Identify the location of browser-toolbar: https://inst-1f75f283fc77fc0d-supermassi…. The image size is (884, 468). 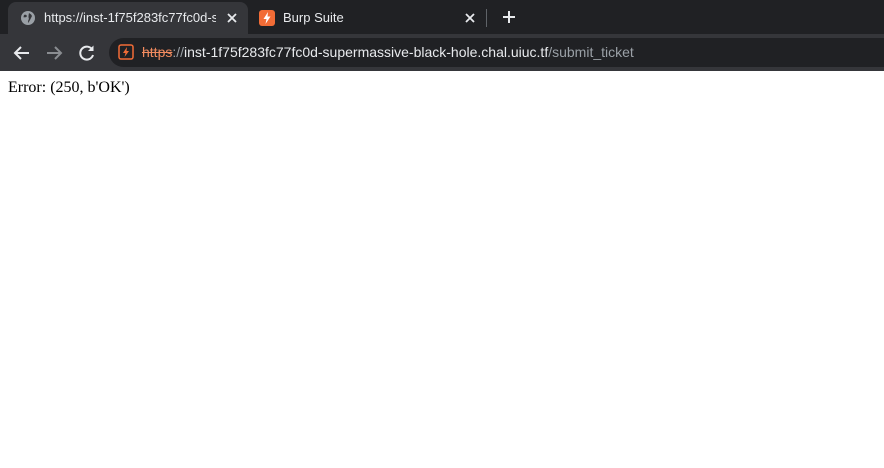
(442, 52).